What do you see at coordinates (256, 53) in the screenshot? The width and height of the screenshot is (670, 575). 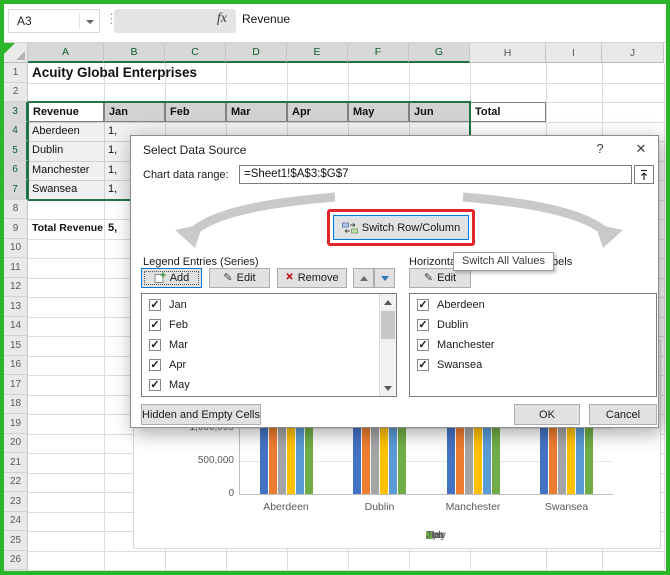 I see `column-header-D: D` at bounding box center [256, 53].